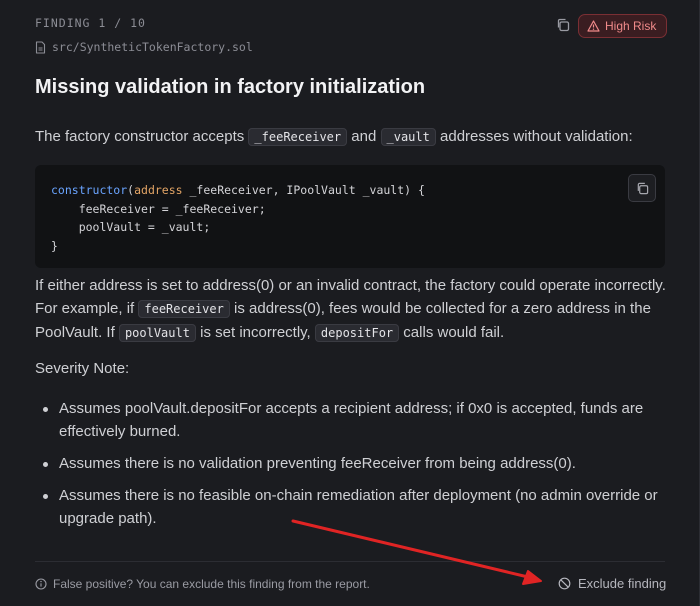 Image resolution: width=700 pixels, height=606 pixels. Describe the element at coordinates (157, 333) in the screenshot. I see `inline-code-pool-vault: poolVault` at that location.